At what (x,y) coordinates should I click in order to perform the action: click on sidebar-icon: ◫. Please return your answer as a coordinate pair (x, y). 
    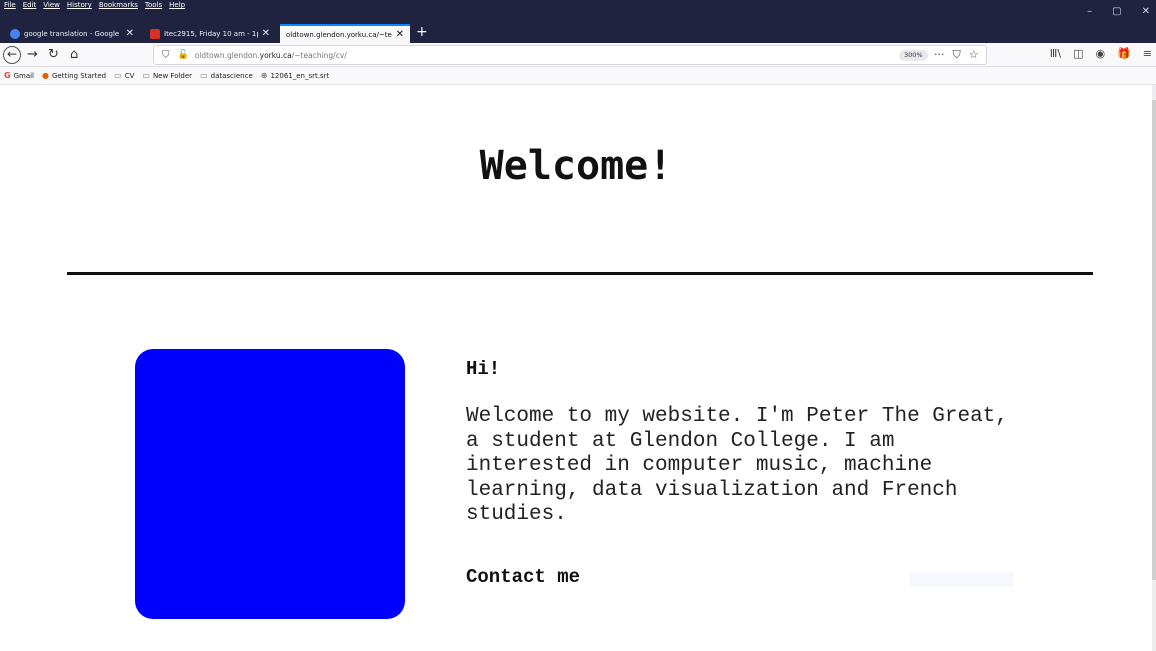
    Looking at the image, I should click on (1078, 53).